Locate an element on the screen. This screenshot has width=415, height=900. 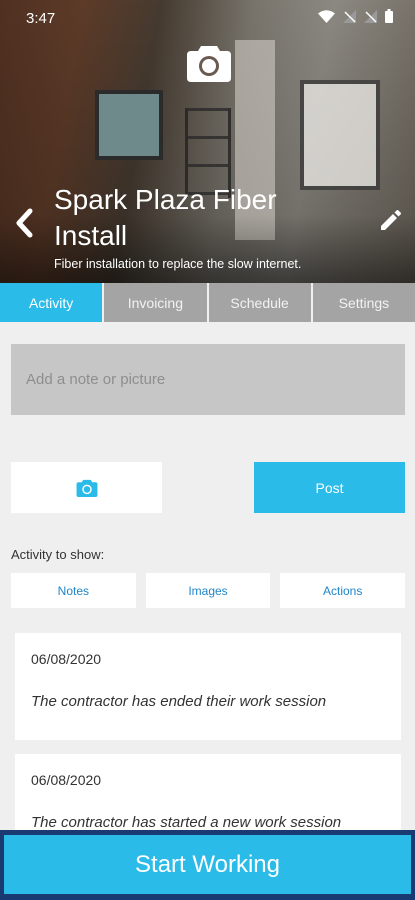
activity-filters: Notes Images Actions is located at coordinates (208, 590).